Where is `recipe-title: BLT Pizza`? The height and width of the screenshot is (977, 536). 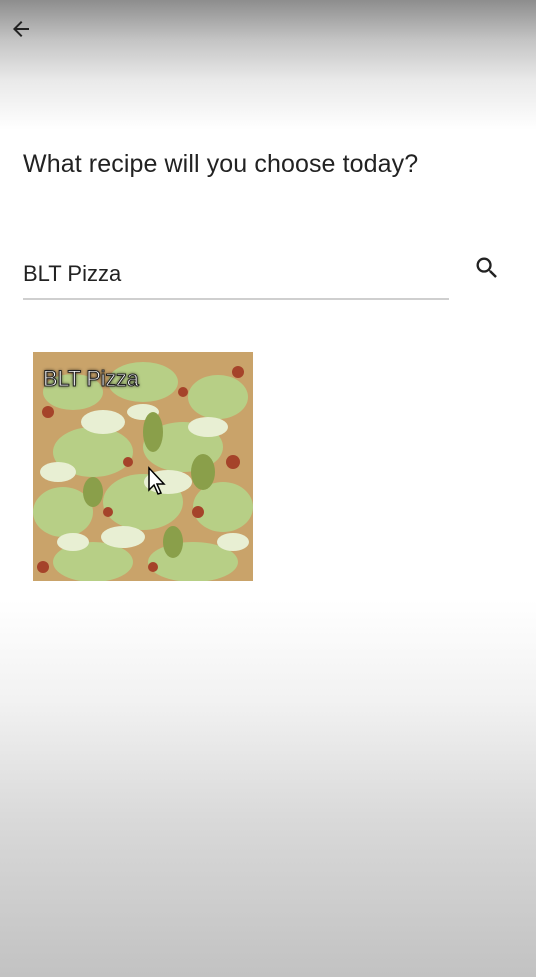
recipe-title: BLT Pizza is located at coordinates (91, 379).